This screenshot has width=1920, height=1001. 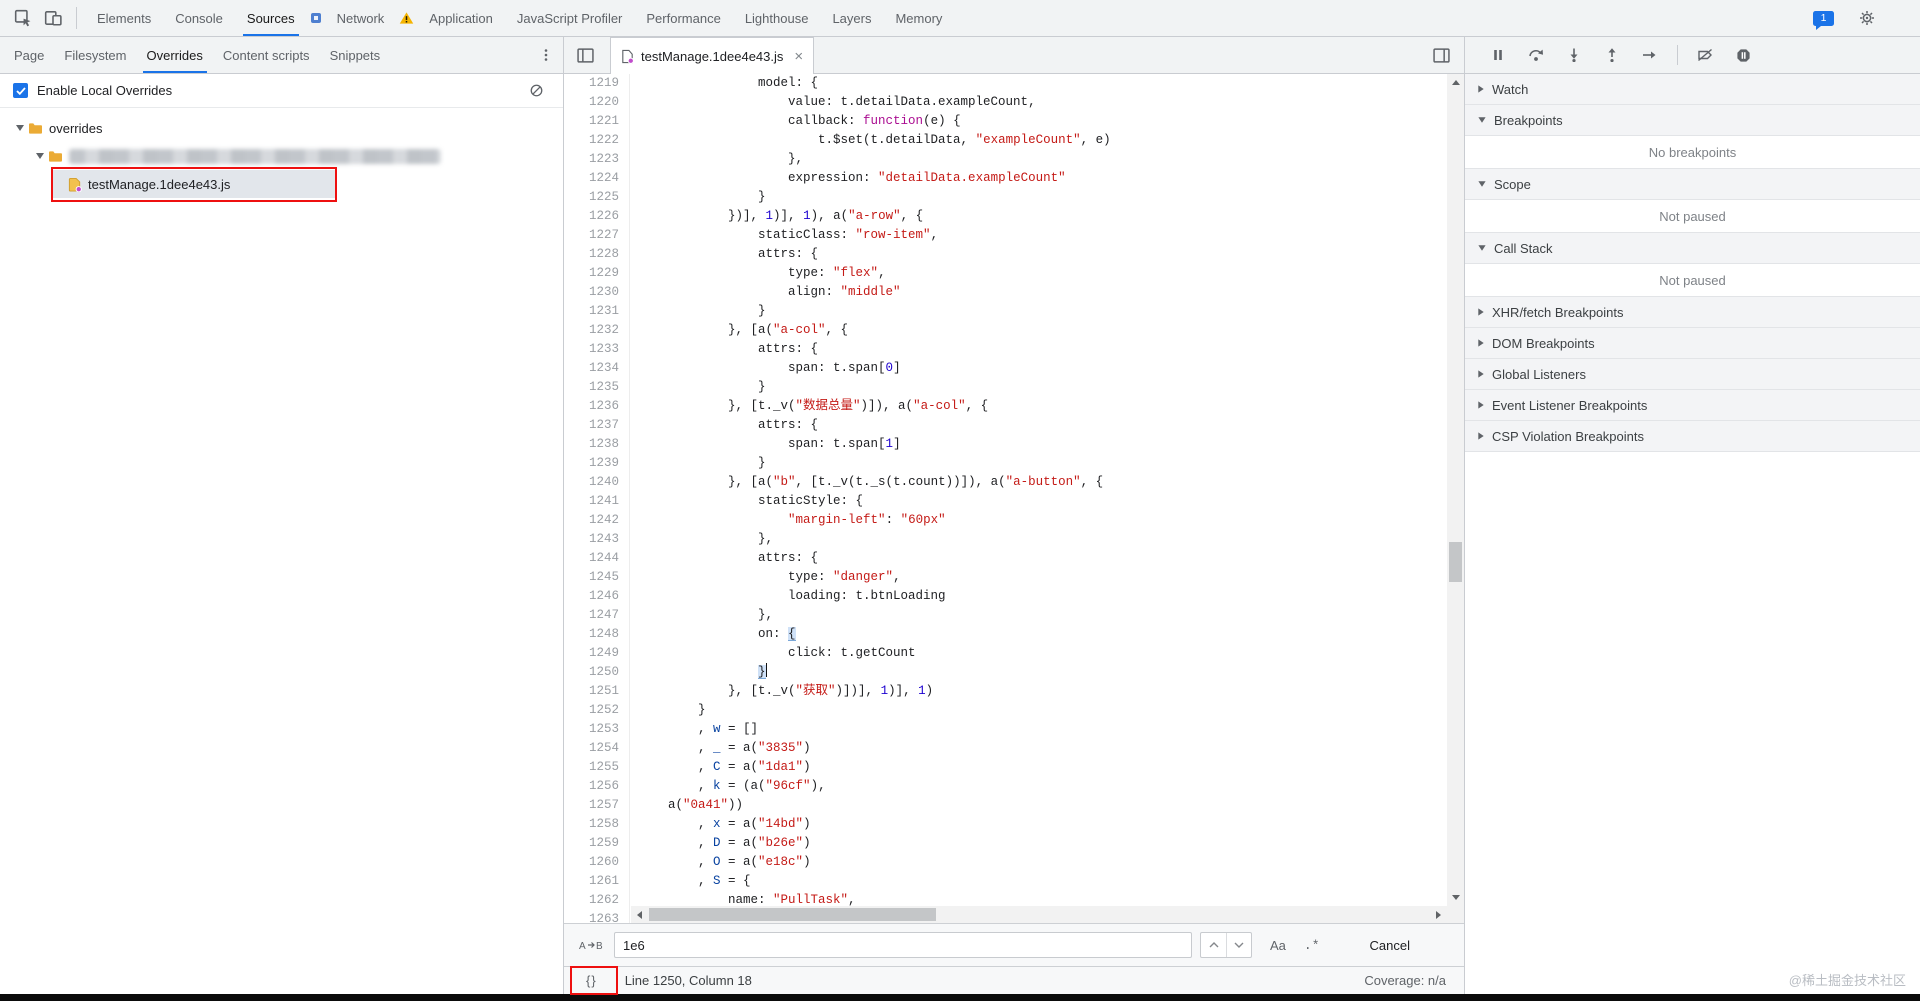 What do you see at coordinates (1692, 436) in the screenshot?
I see `section-csp-violation-breakpoints: CSP Violation Breakpoints` at bounding box center [1692, 436].